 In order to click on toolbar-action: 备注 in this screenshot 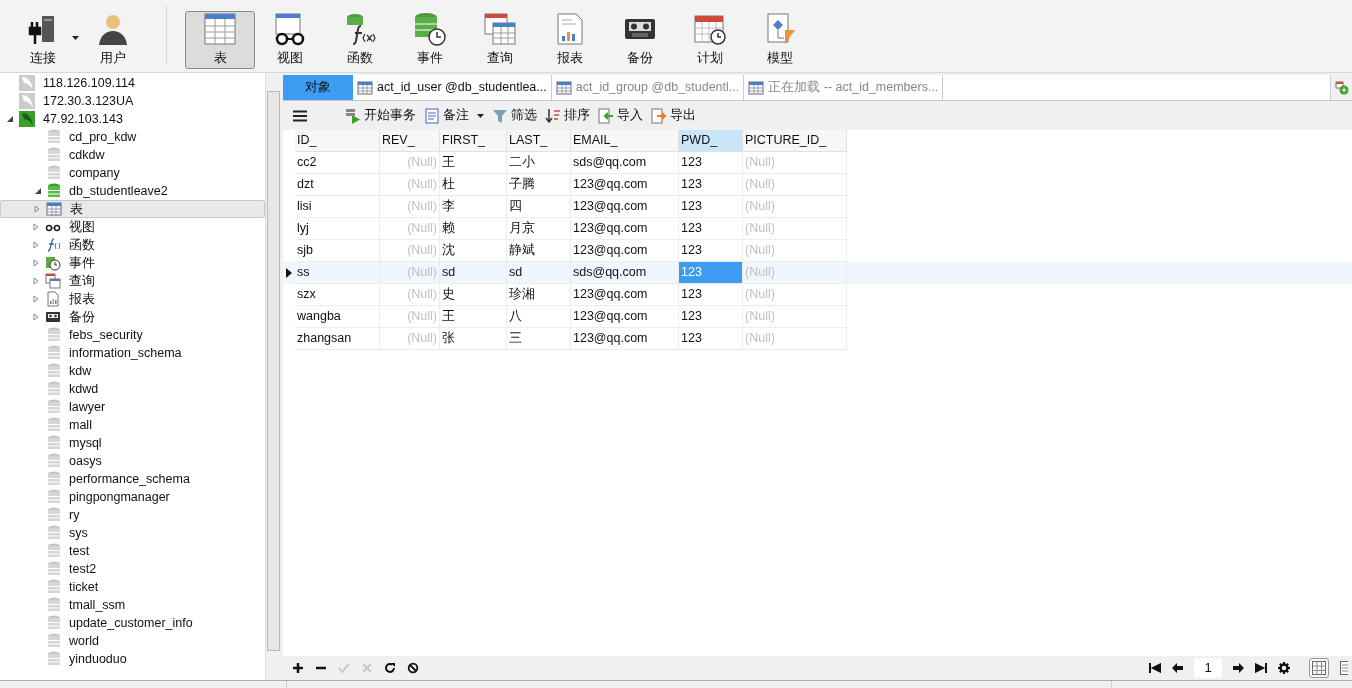, I will do `click(454, 115)`.